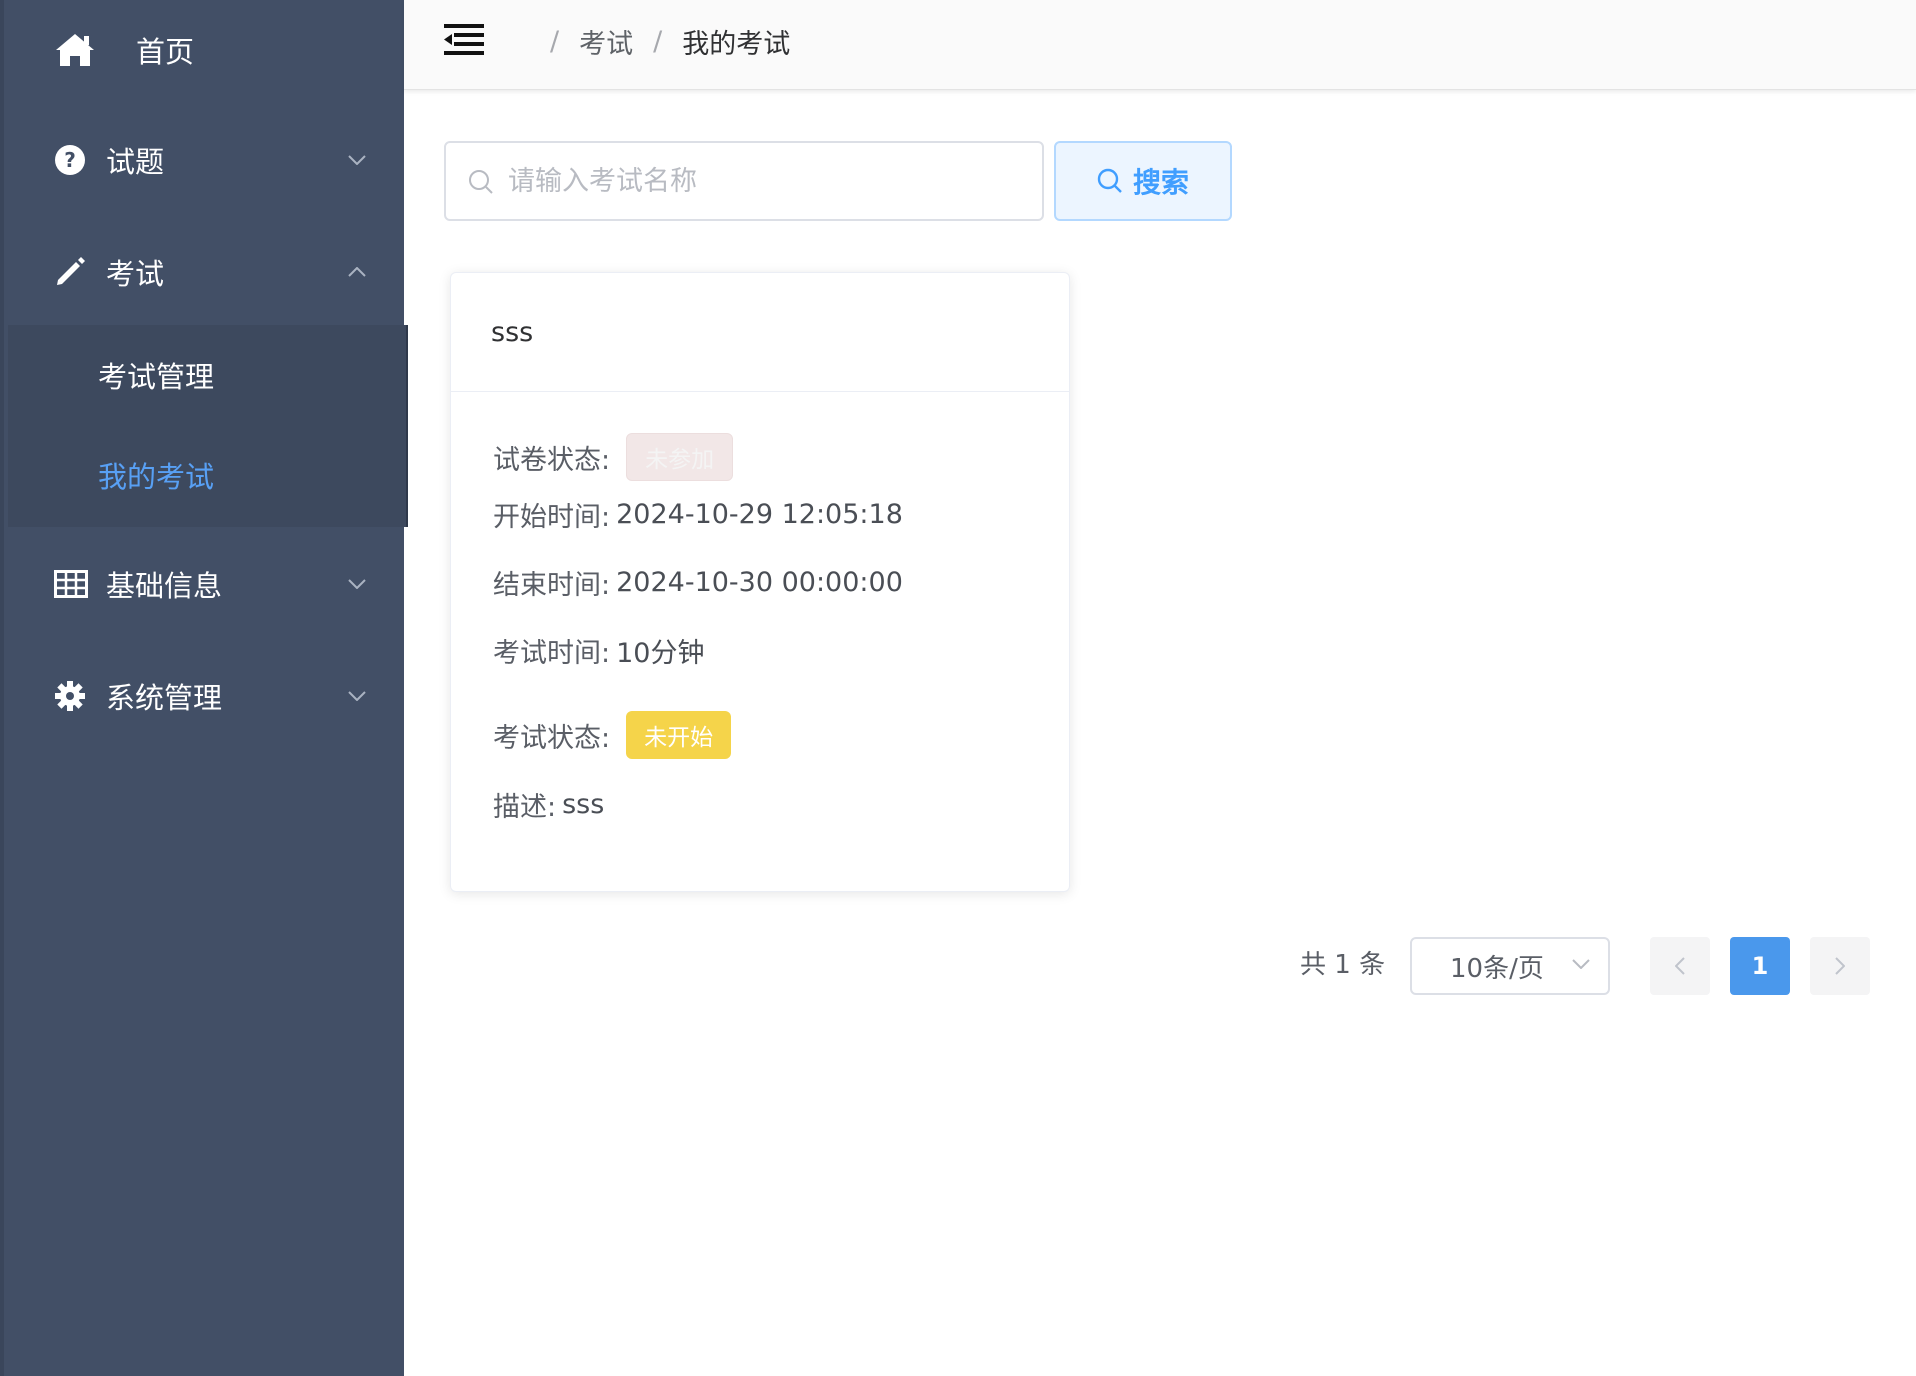 This screenshot has height=1376, width=1916. Describe the element at coordinates (1497, 968) in the screenshot. I see `page-size-value: 10条/页` at that location.